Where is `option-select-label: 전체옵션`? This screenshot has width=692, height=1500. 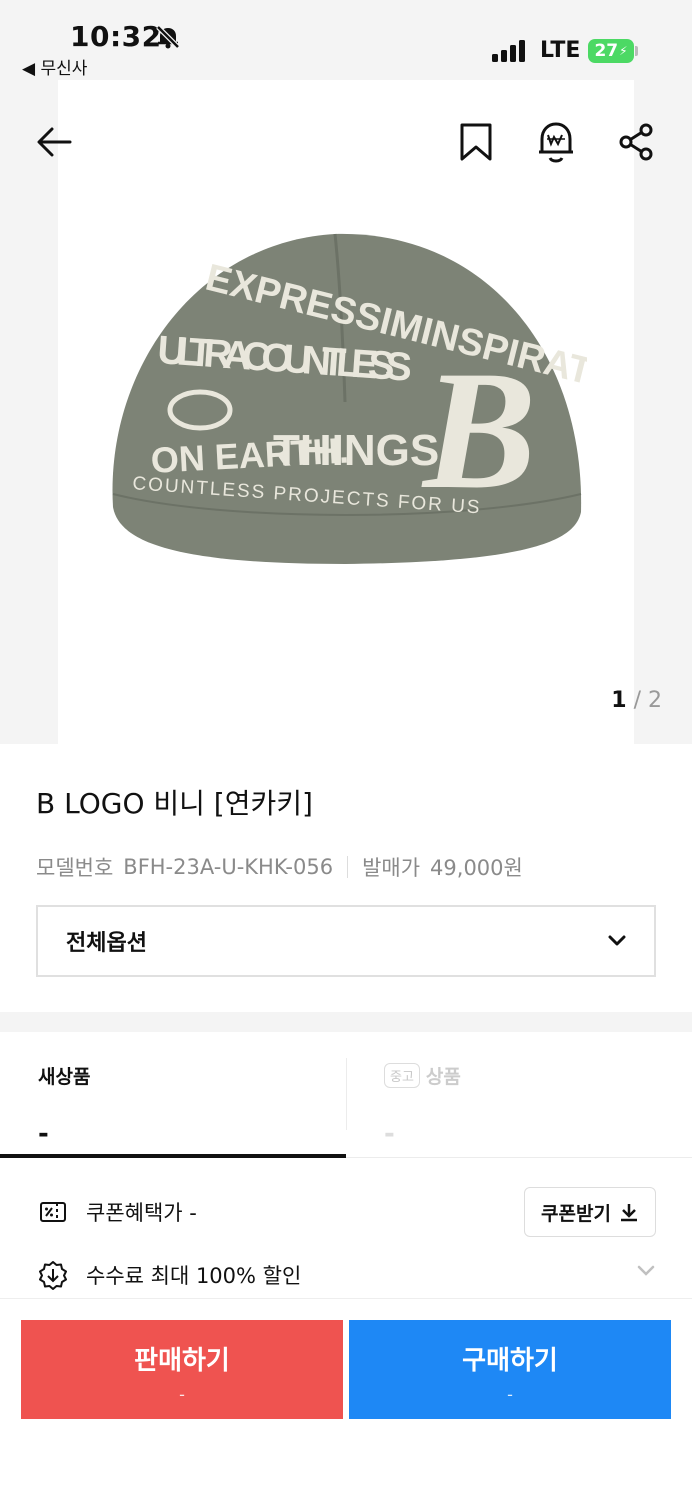 option-select-label: 전체옵션 is located at coordinates (106, 943).